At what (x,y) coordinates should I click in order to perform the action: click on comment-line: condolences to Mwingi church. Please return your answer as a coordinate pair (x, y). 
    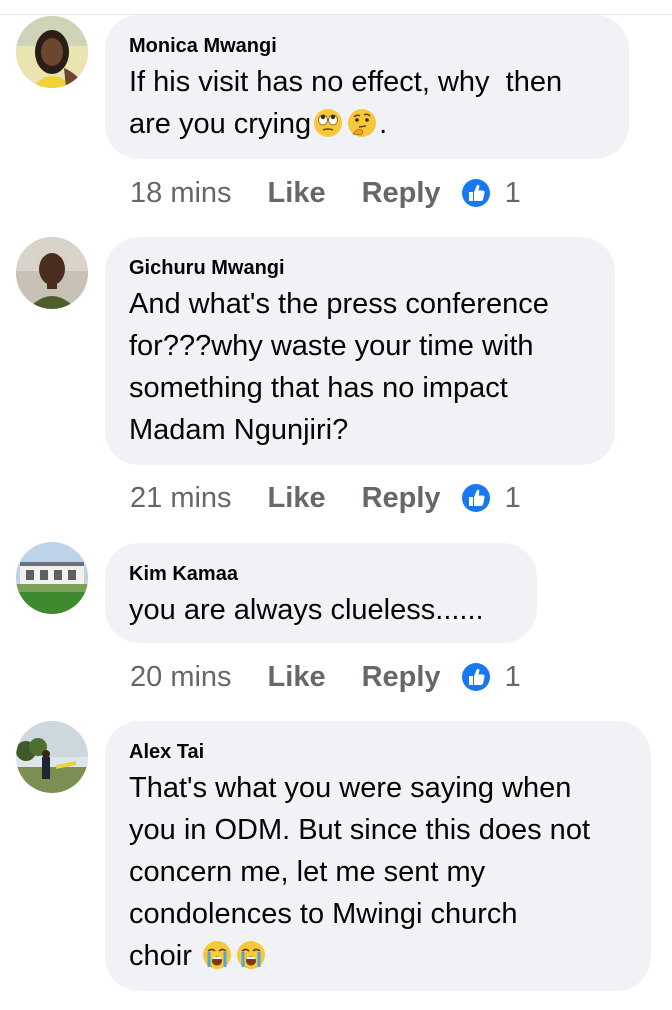
    Looking at the image, I should click on (323, 914).